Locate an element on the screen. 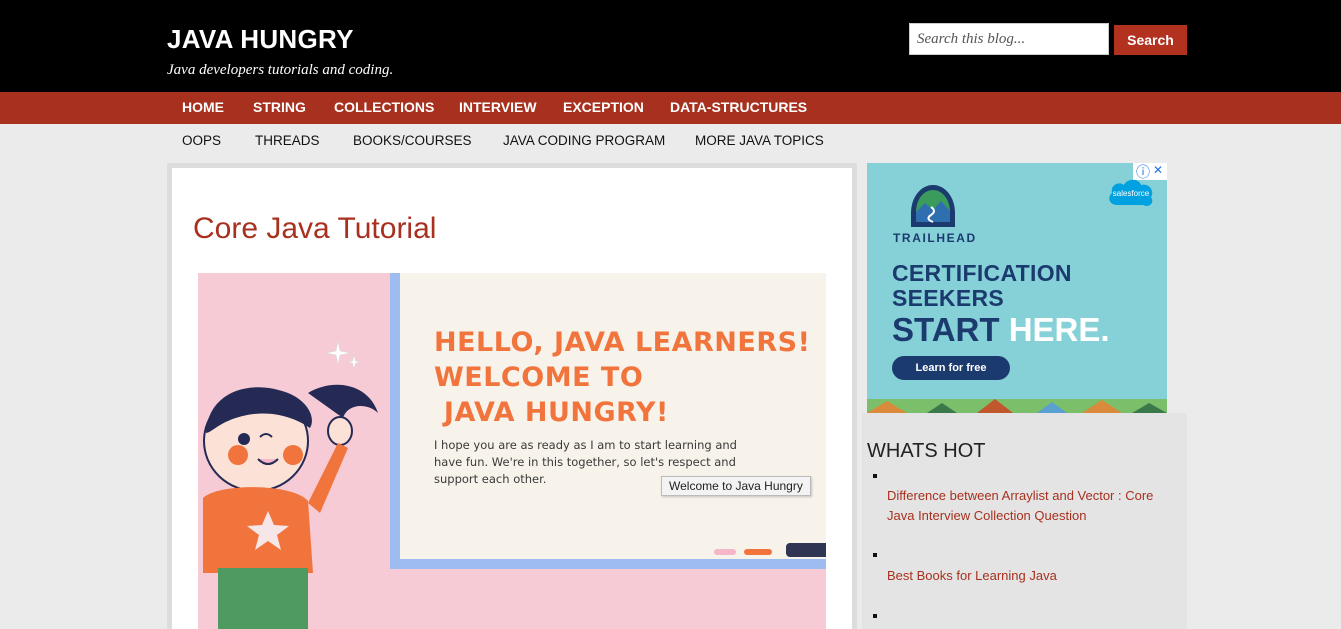 This screenshot has width=1341, height=629. ad-start-here: START HERE. is located at coordinates (1001, 330).